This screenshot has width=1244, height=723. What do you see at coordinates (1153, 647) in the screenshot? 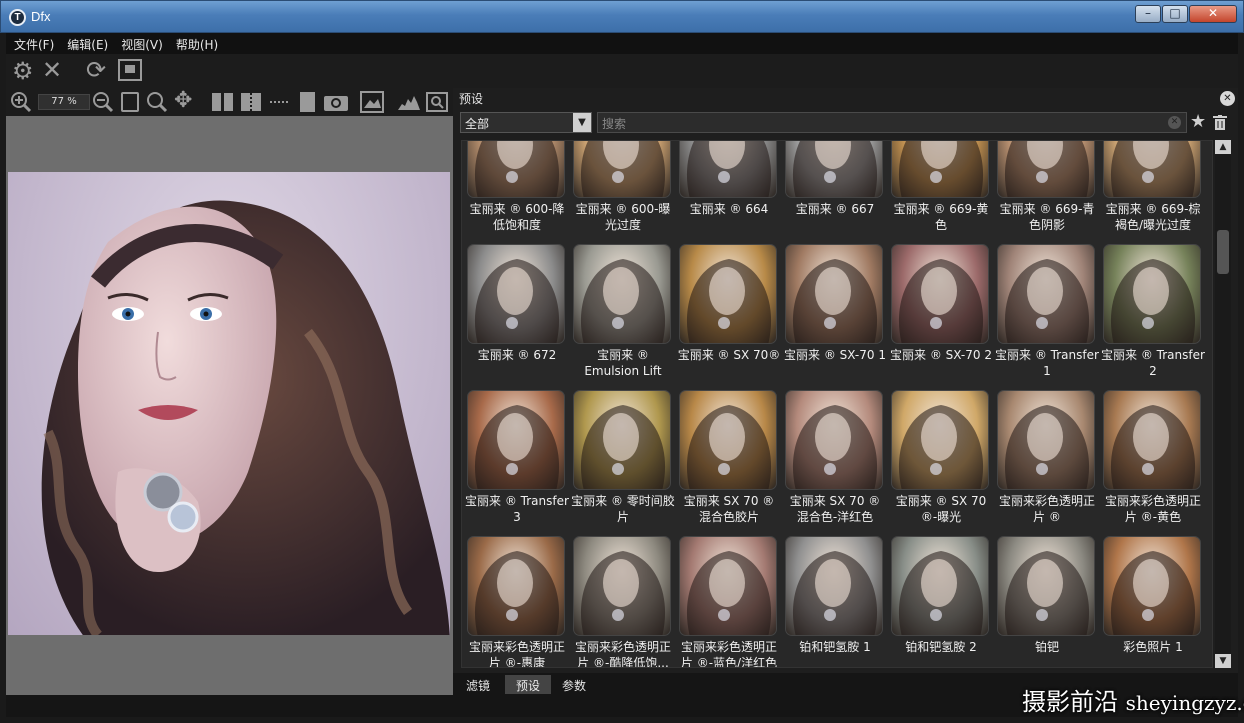
I see `preset-label: 彩色照片 1` at bounding box center [1153, 647].